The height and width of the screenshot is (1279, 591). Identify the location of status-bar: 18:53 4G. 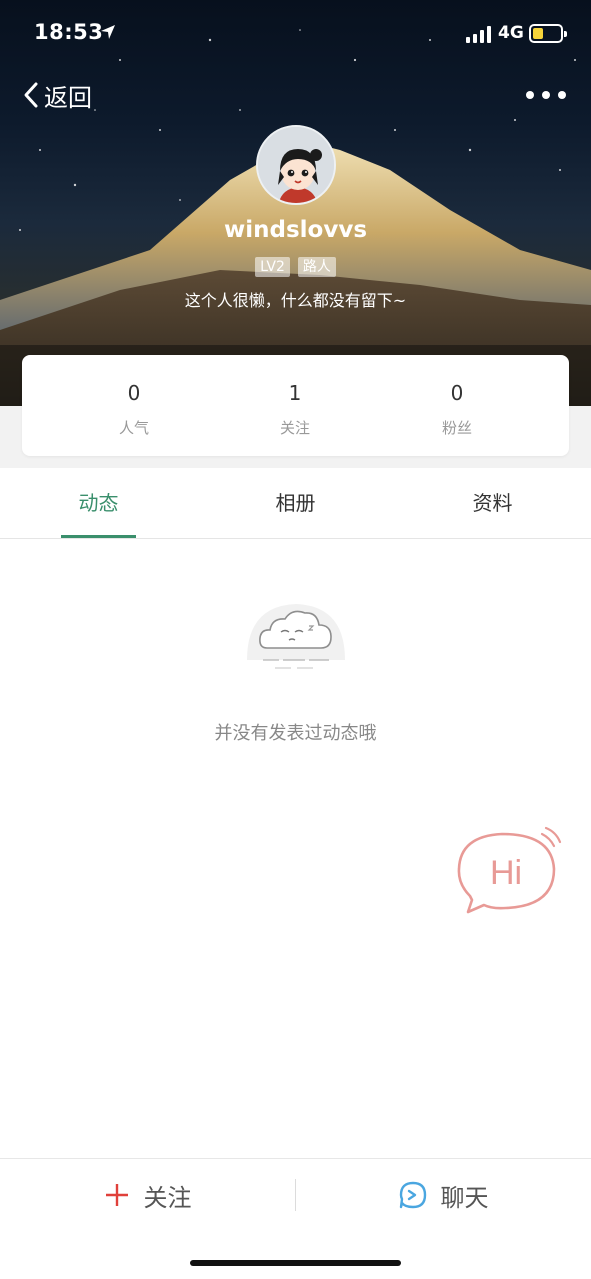
(295, 35).